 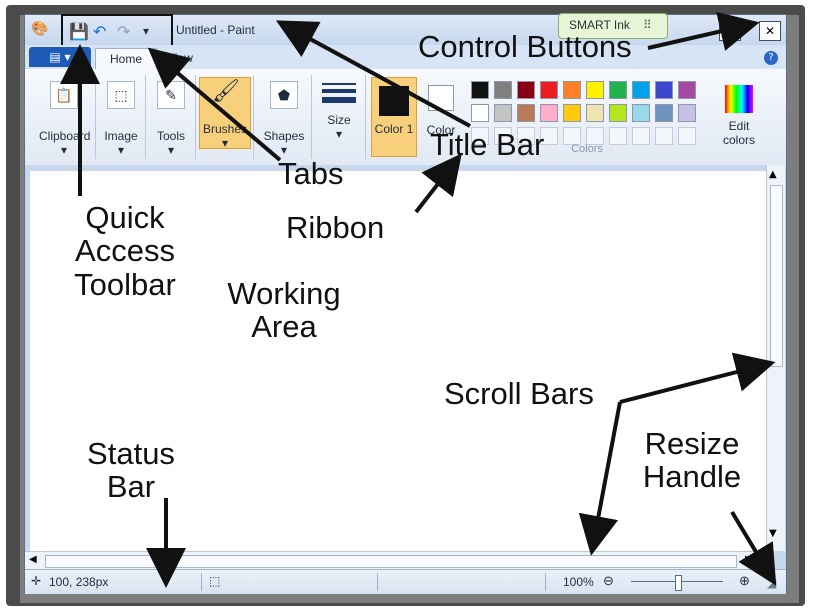 I want to click on color1-label: Color 1, so click(x=394, y=129).